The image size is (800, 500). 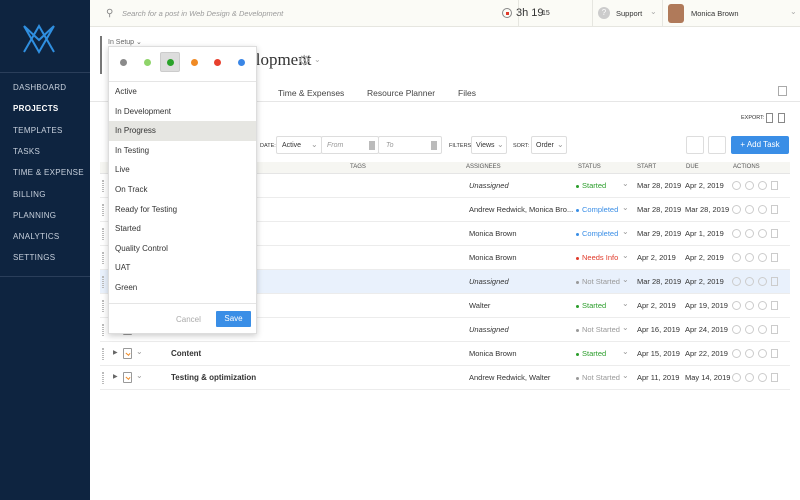 I want to click on task-name: Testing & optimization, so click(x=213, y=377).